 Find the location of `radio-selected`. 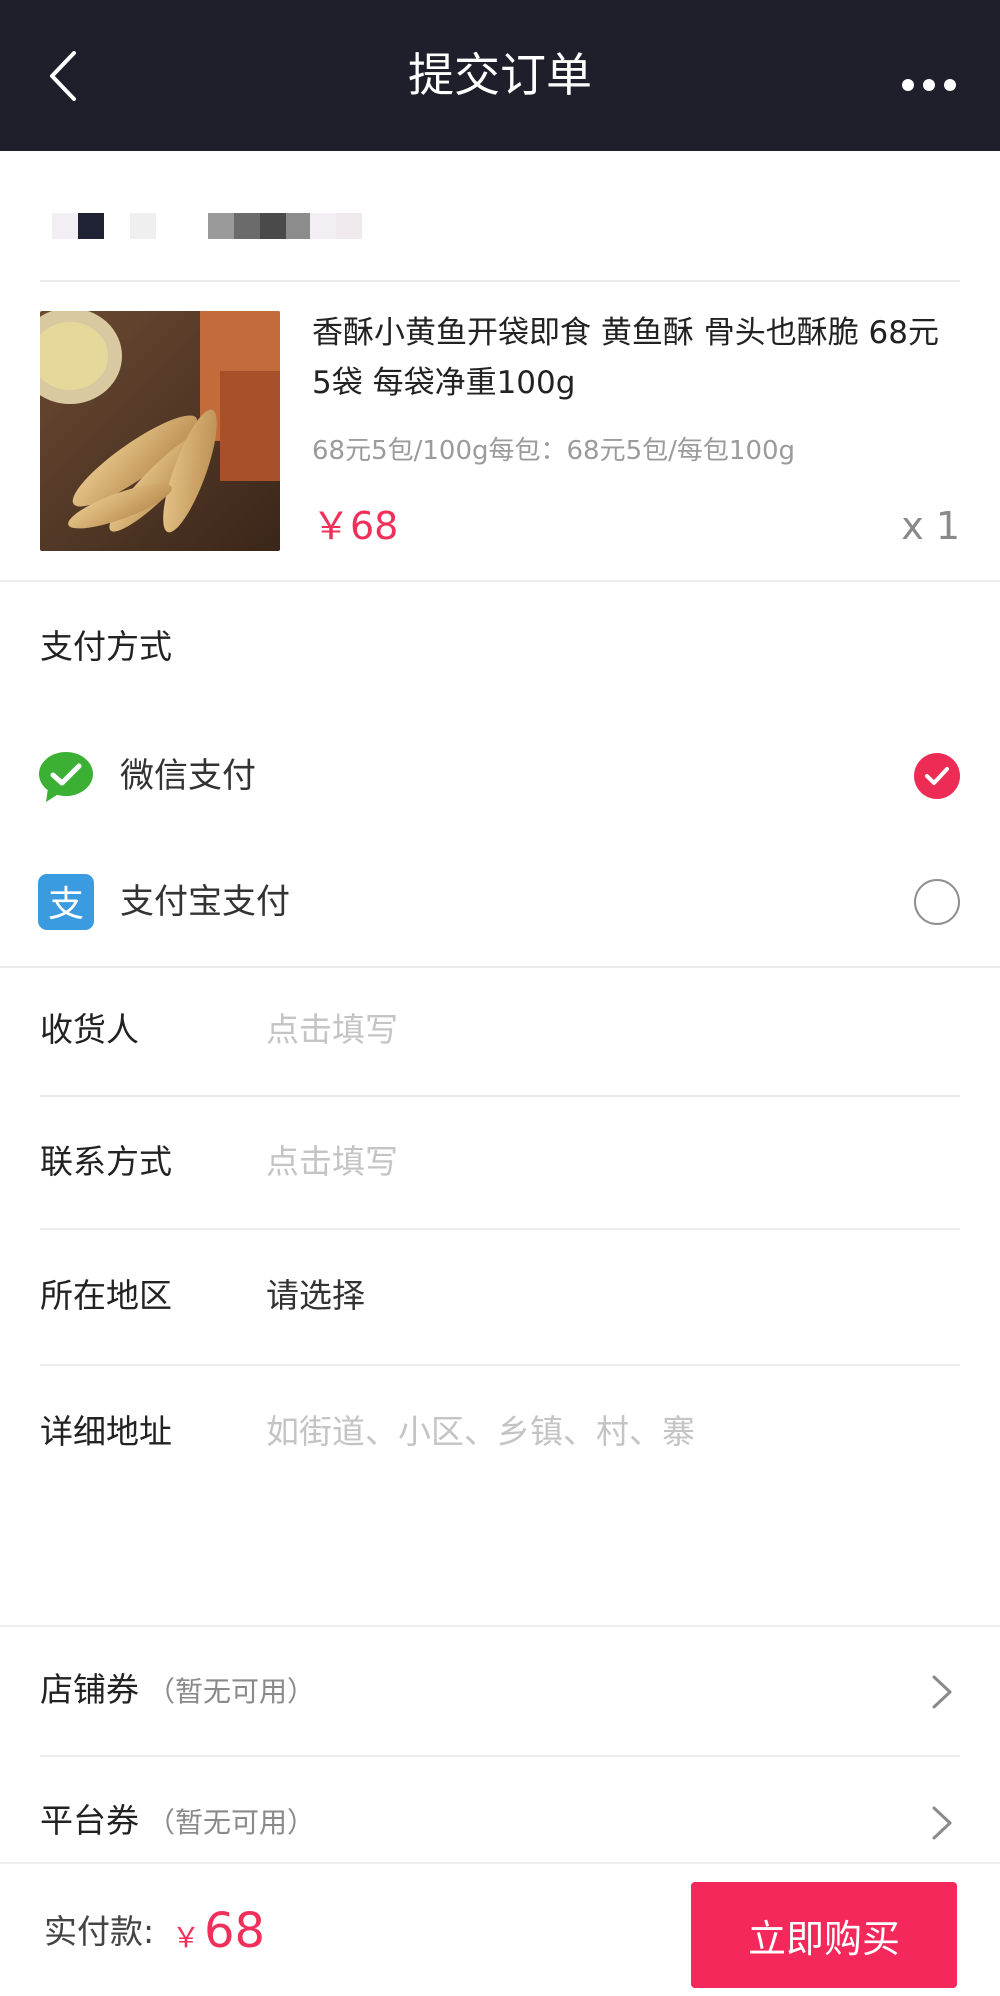

radio-selected is located at coordinates (937, 776).